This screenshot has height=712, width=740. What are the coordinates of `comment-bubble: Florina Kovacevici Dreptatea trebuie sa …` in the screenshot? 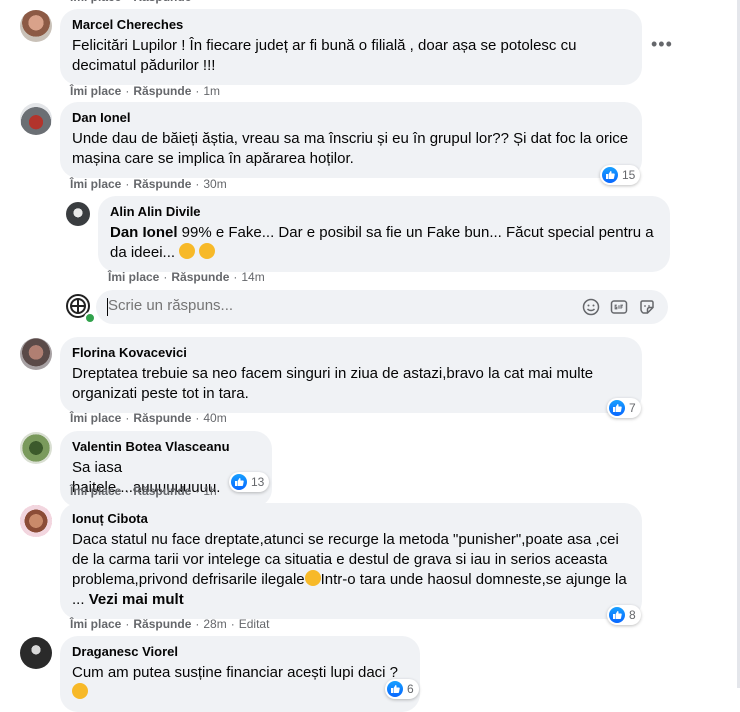 It's located at (351, 375).